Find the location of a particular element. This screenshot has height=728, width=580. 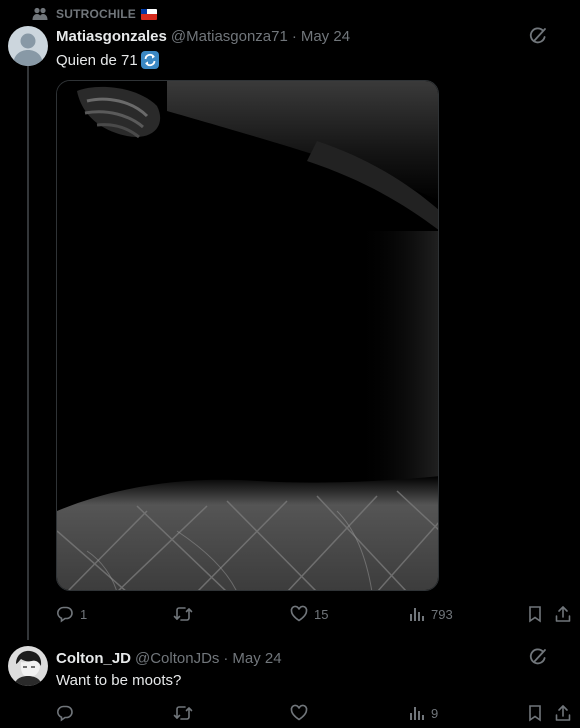

like-button: 15 is located at coordinates (309, 614).